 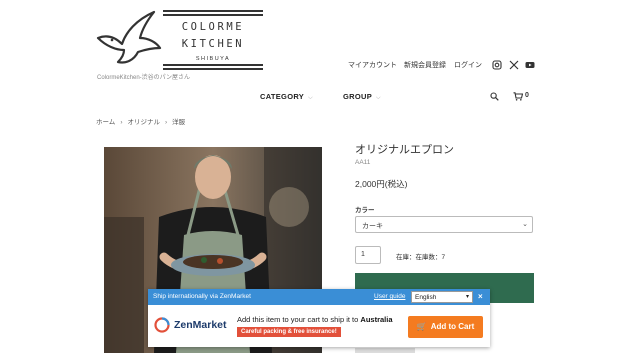 I want to click on chevron-down-icon: ▾, so click(x=467, y=297).